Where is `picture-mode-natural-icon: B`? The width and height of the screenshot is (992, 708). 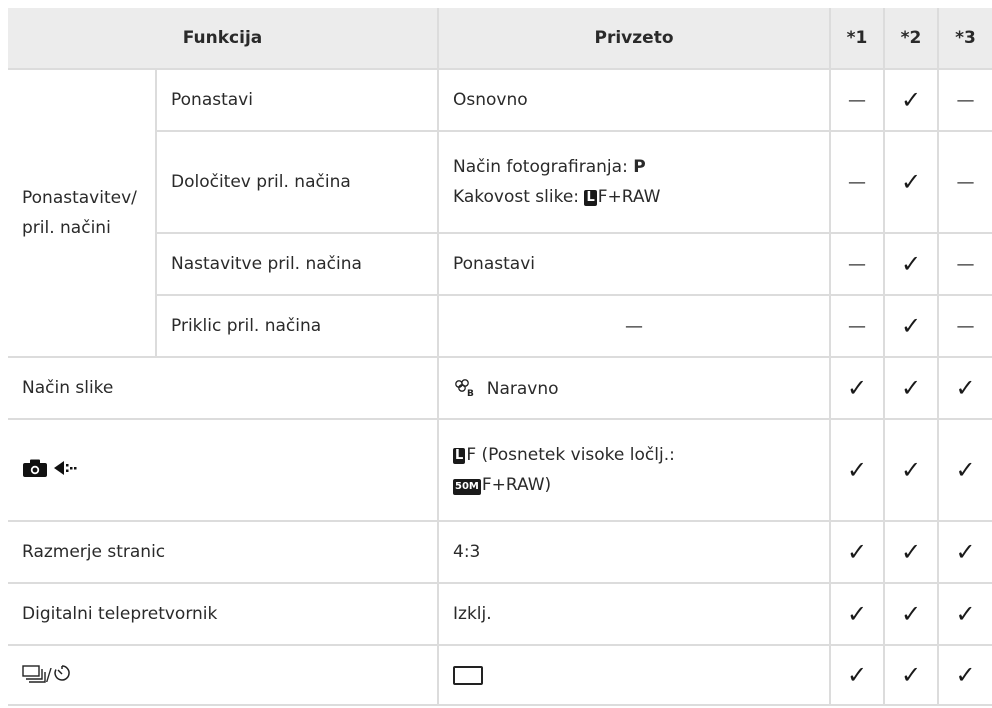 picture-mode-natural-icon: B is located at coordinates (467, 388).